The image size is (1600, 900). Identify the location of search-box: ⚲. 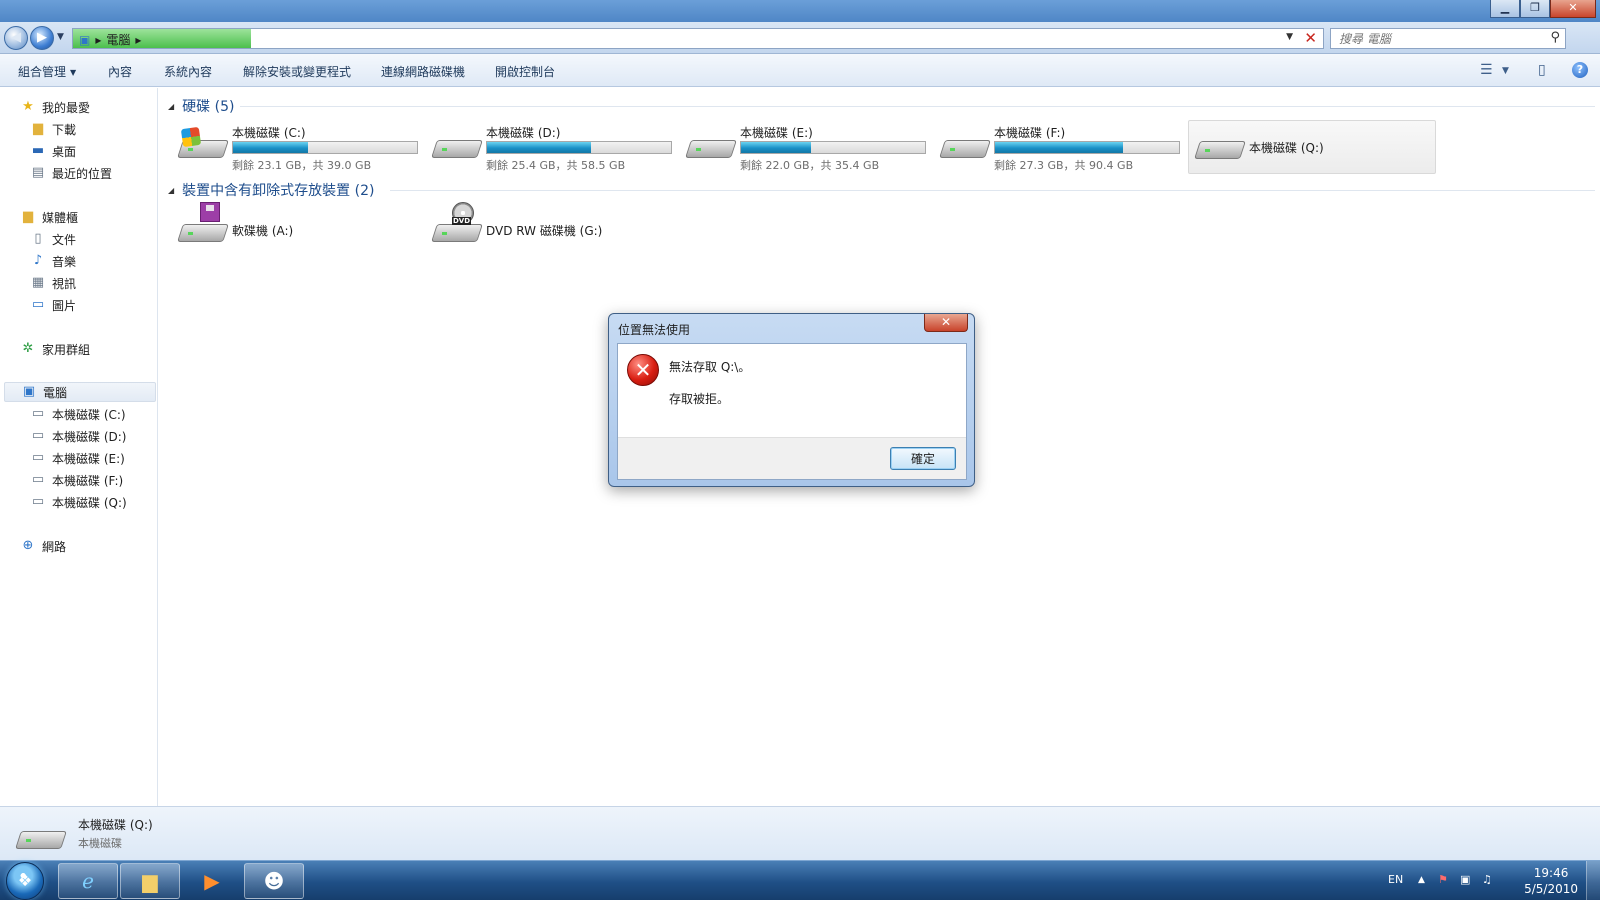
(1448, 38).